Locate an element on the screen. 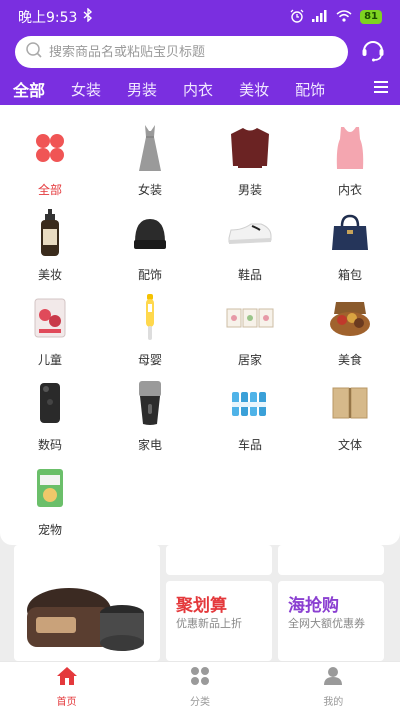  category-label: 美食 is located at coordinates (349, 360).